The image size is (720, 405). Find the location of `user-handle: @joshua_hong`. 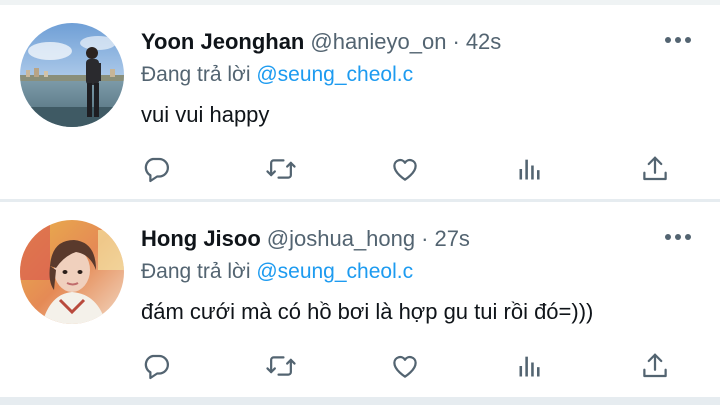

user-handle: @joshua_hong is located at coordinates (341, 239).